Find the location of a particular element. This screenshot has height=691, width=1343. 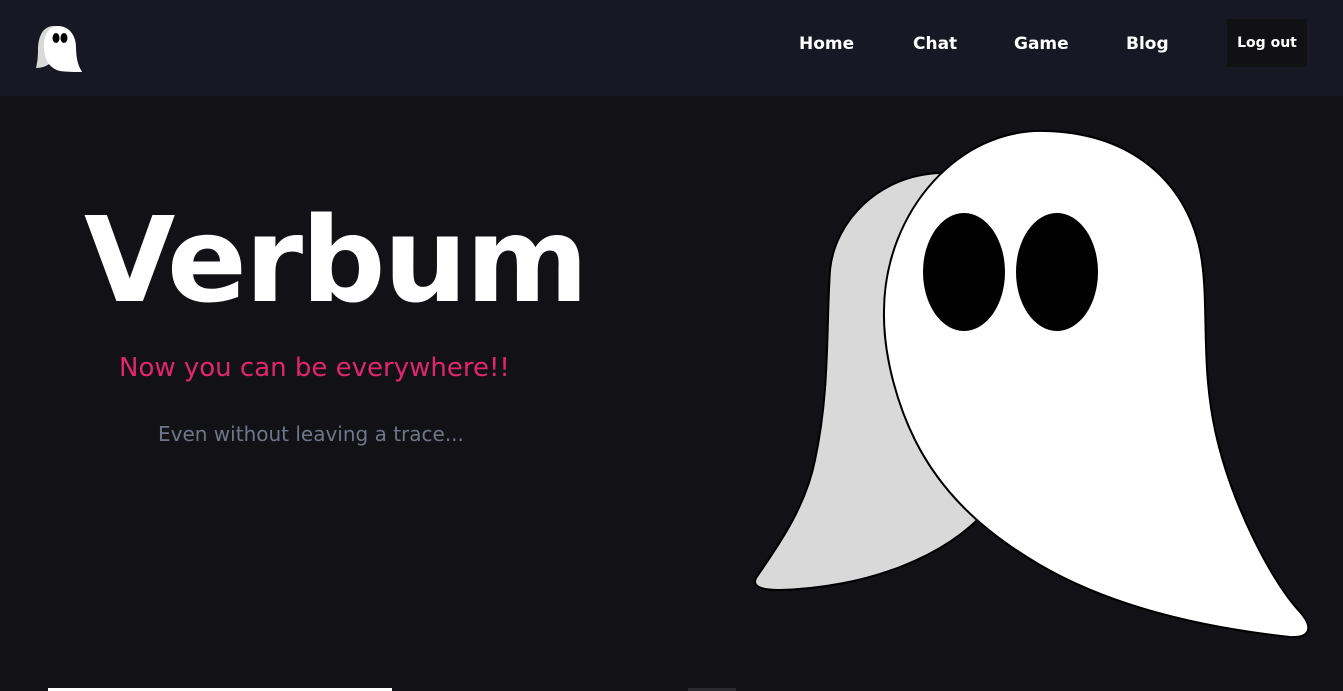

hero-tagline: Now you can be everywhere!! is located at coordinates (314, 368).